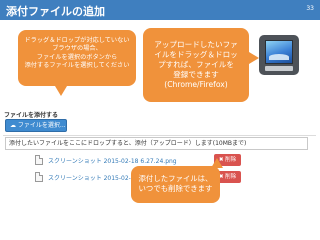  What do you see at coordinates (279, 52) in the screenshot?
I see `laptop-screen` at bounding box center [279, 52].